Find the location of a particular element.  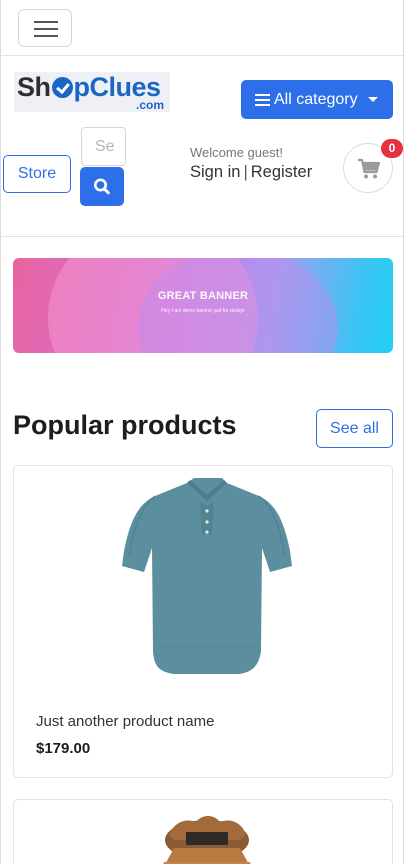

search-input-placeholder: Se is located at coordinates (105, 146).